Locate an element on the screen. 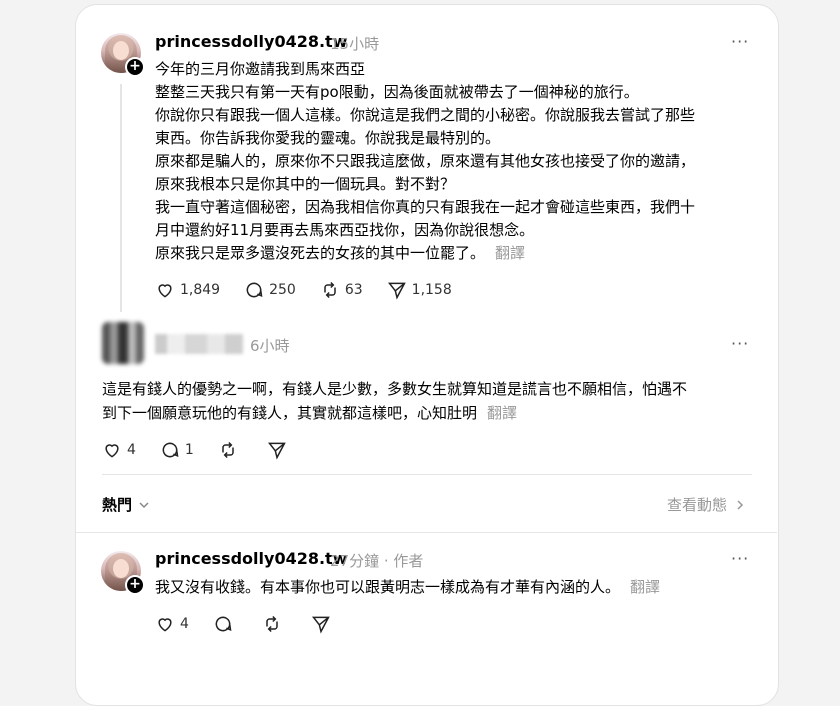 The width and height of the screenshot is (840, 706). post-line: 我一直守著這個秘密，因為我相信你真的只有跟我在一起才會碰這些東西，我們十 is located at coordinates (425, 207).